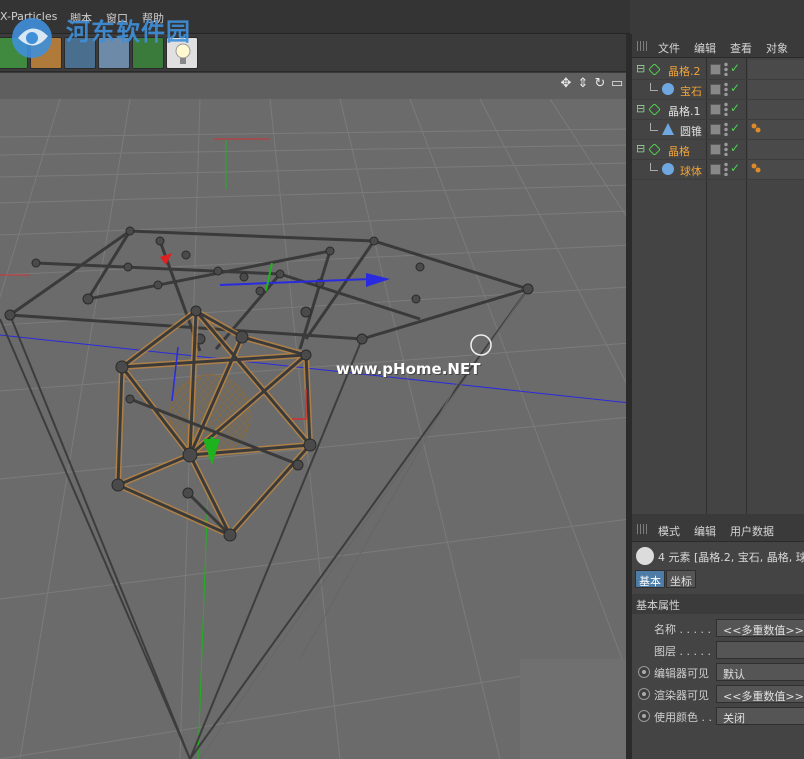  I want to click on attribute-tabs: 基本 坐标, so click(666, 580).